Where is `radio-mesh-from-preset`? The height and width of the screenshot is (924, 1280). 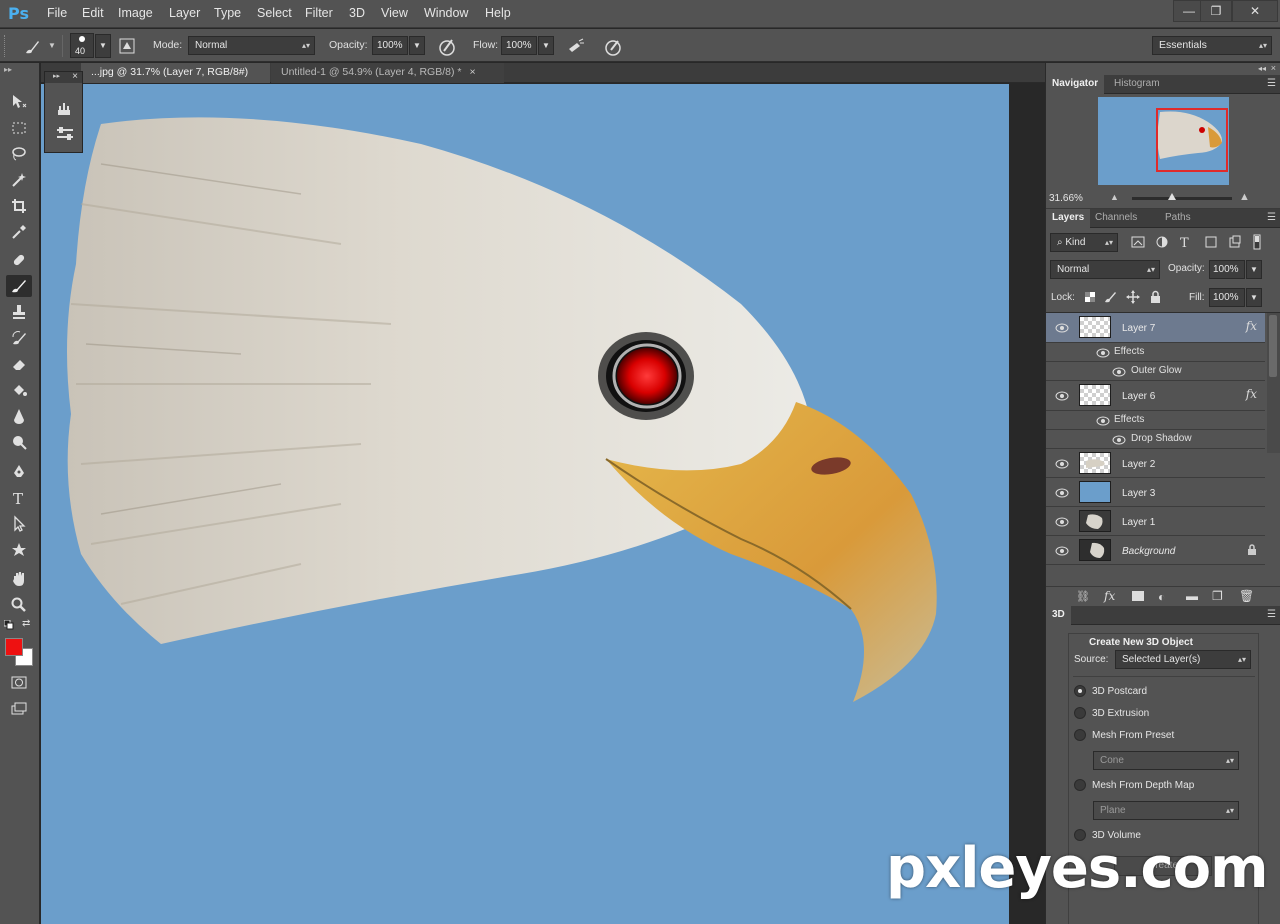
radio-mesh-from-preset is located at coordinates (1080, 735).